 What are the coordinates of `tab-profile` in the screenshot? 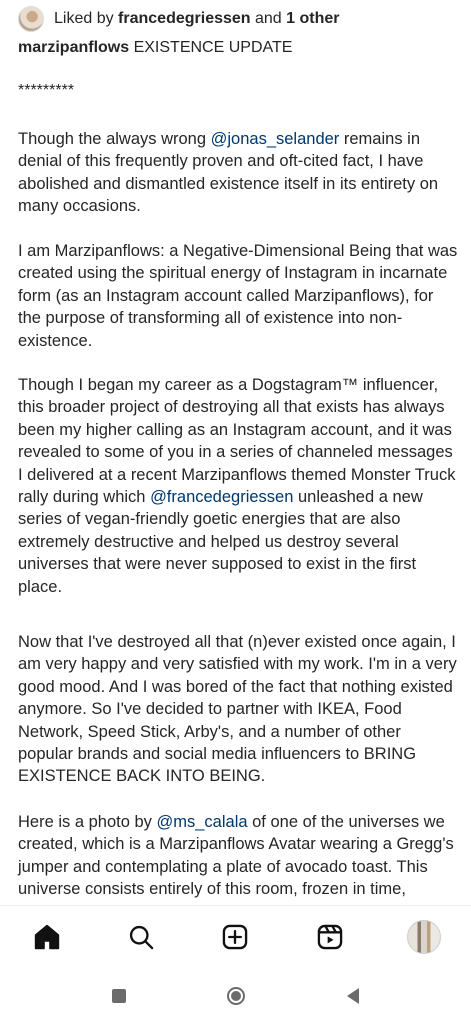 It's located at (424, 937).